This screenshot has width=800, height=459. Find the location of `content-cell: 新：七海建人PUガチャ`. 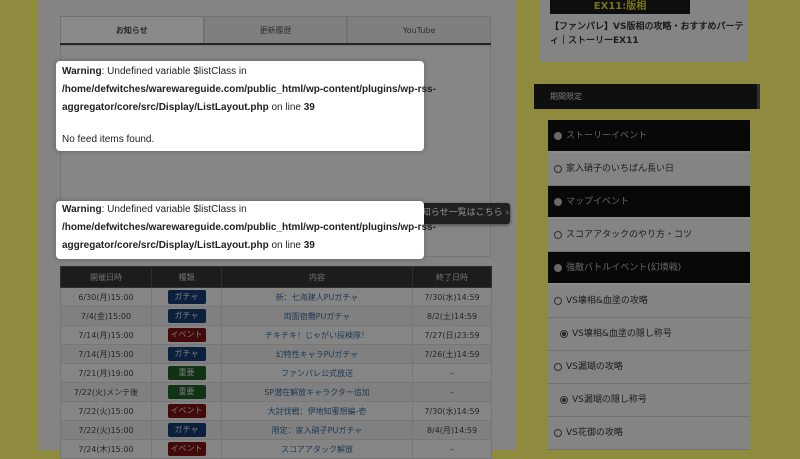

content-cell: 新：七海建人PUガチャ is located at coordinates (317, 297).